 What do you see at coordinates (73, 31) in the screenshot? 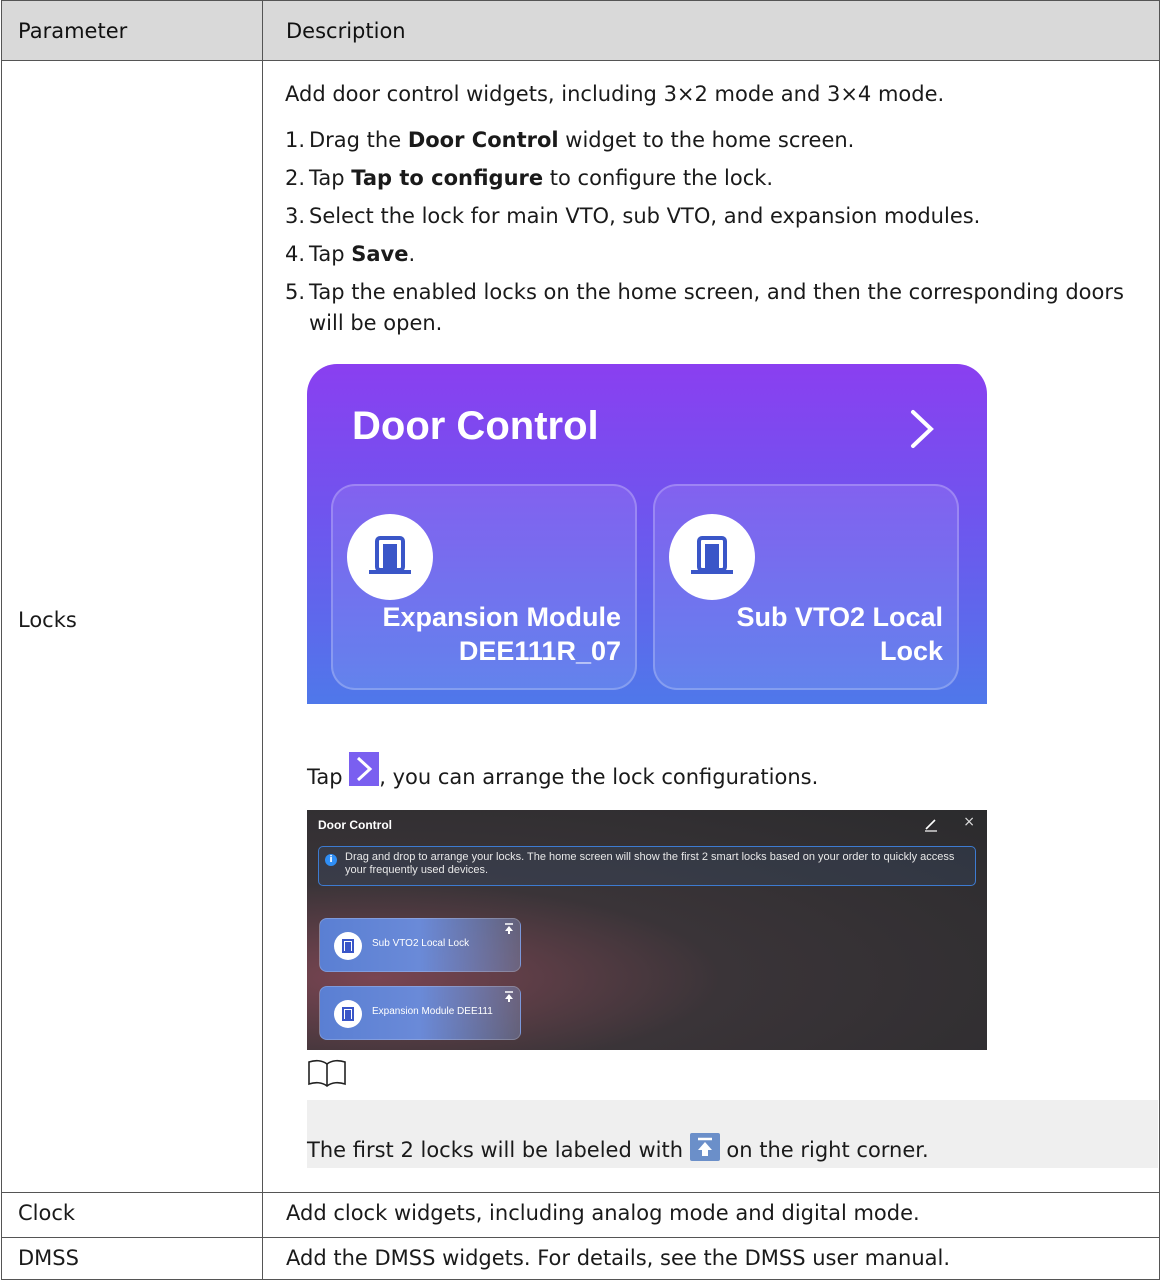
I see `header-parameter: Parameter` at bounding box center [73, 31].